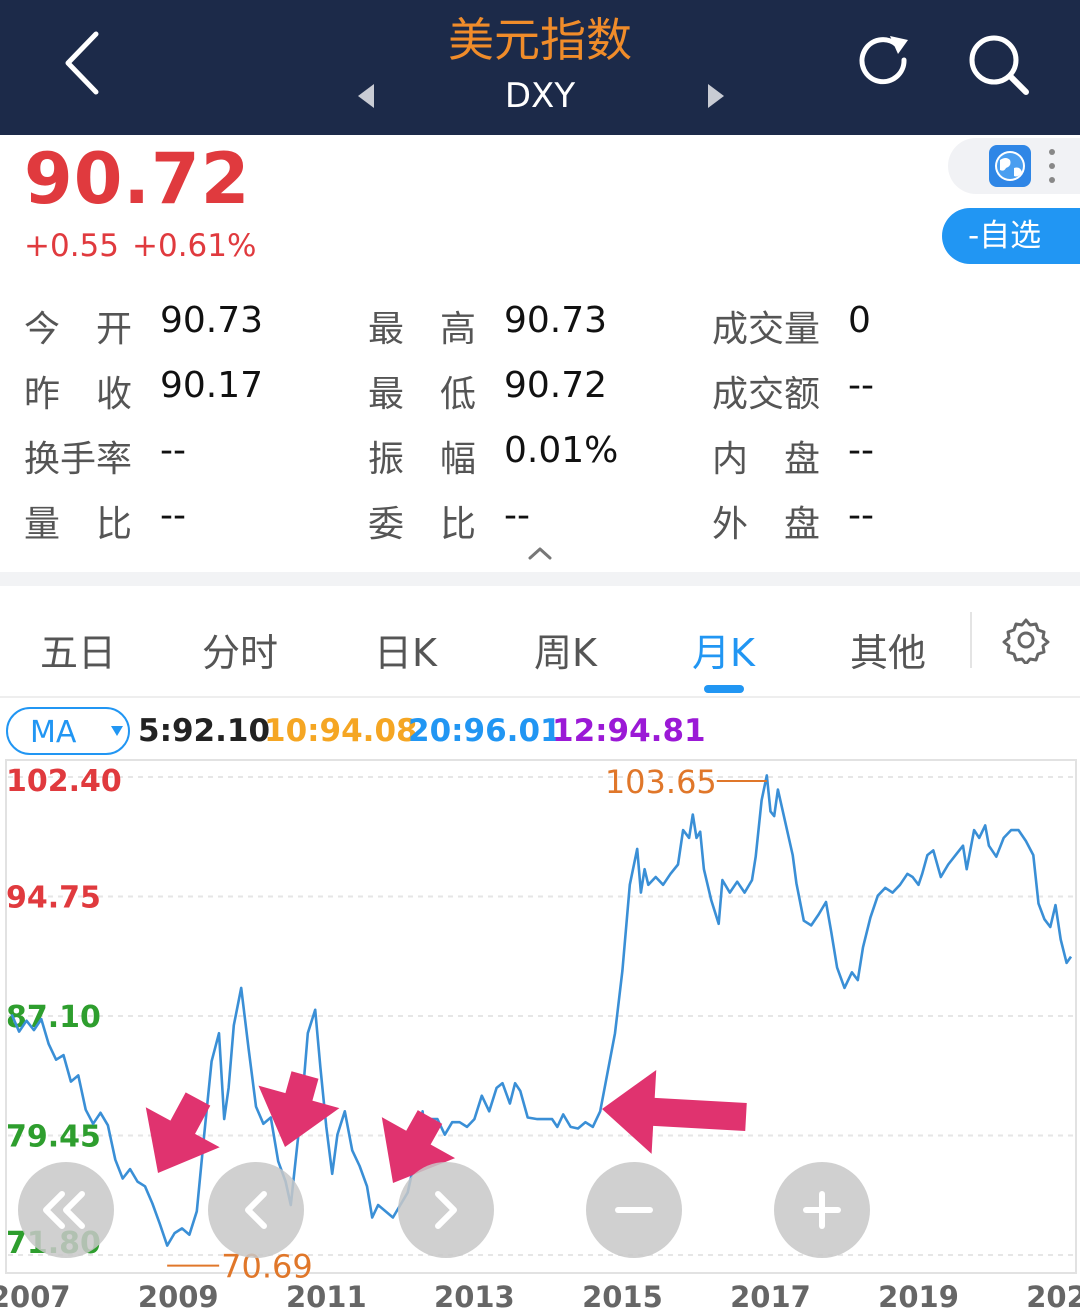 The image size is (1080, 1310). What do you see at coordinates (474, 1295) in the screenshot?
I see `x-tick-label: 2013` at bounding box center [474, 1295].